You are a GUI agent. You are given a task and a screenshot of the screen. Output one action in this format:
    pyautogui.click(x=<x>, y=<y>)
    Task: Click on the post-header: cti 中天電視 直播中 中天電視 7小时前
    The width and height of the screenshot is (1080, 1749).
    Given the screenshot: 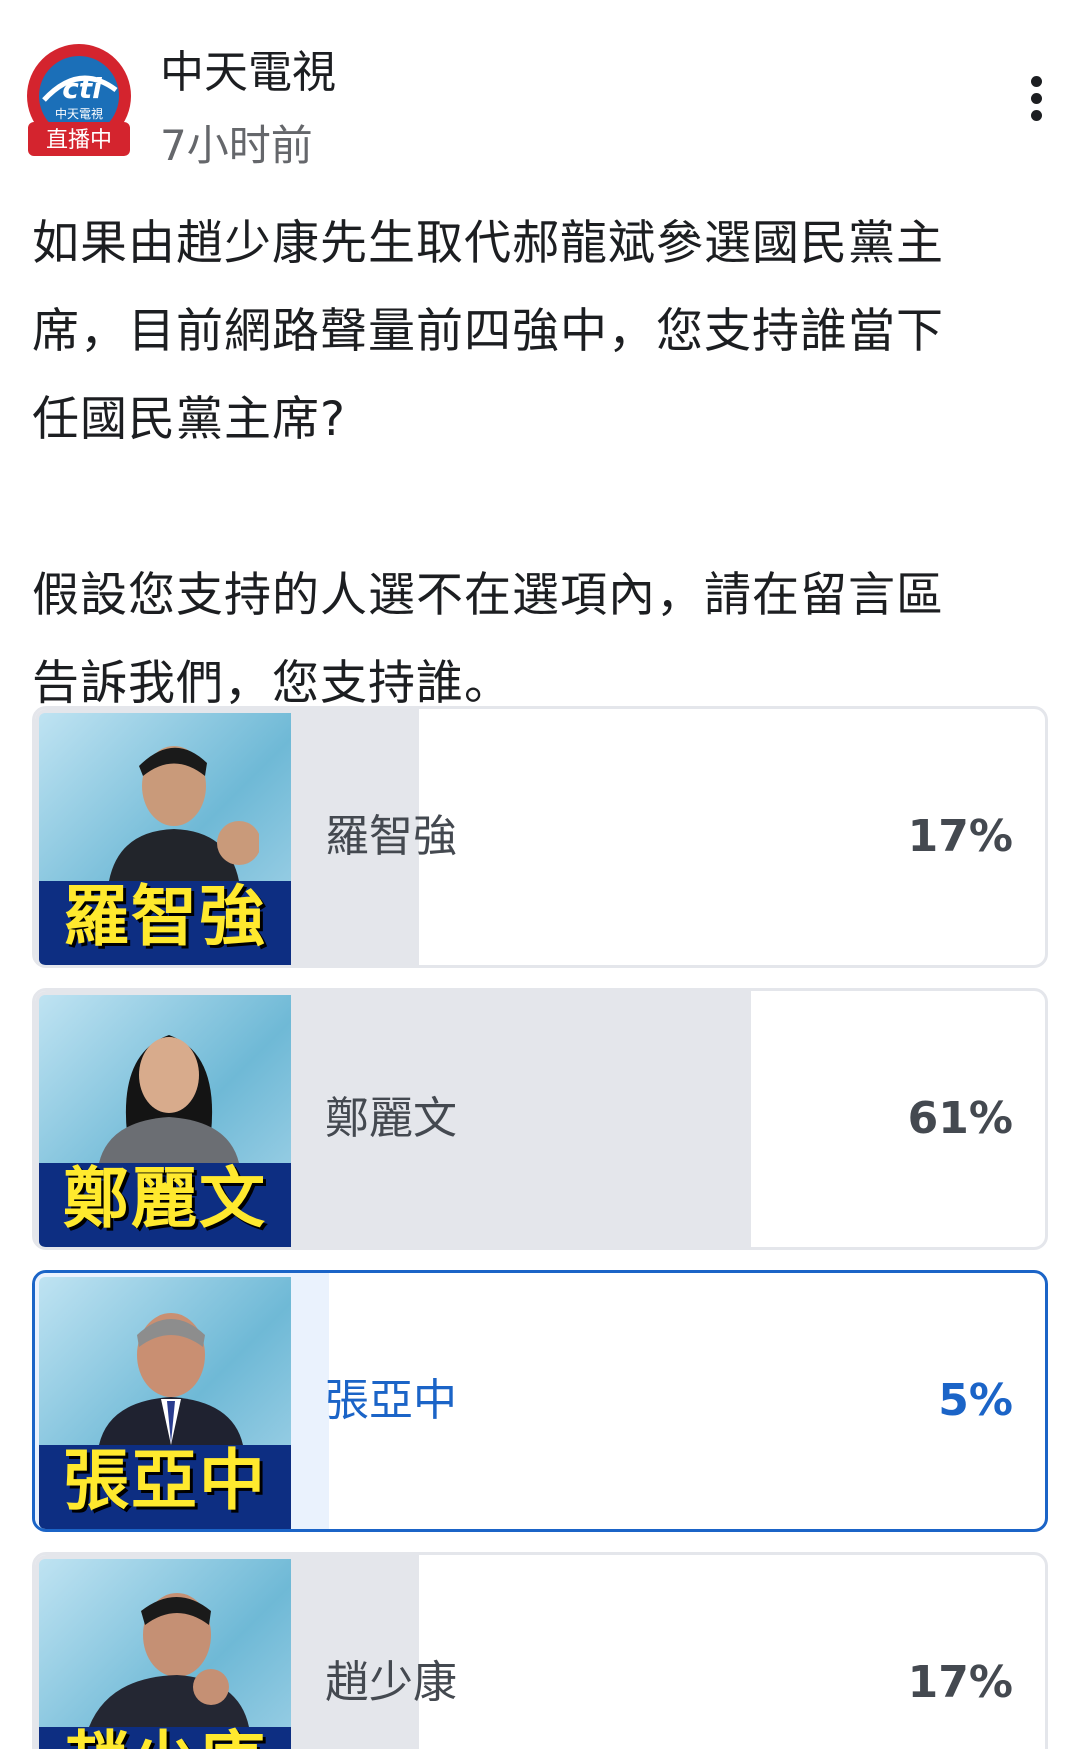 What is the action you would take?
    pyautogui.click(x=540, y=90)
    